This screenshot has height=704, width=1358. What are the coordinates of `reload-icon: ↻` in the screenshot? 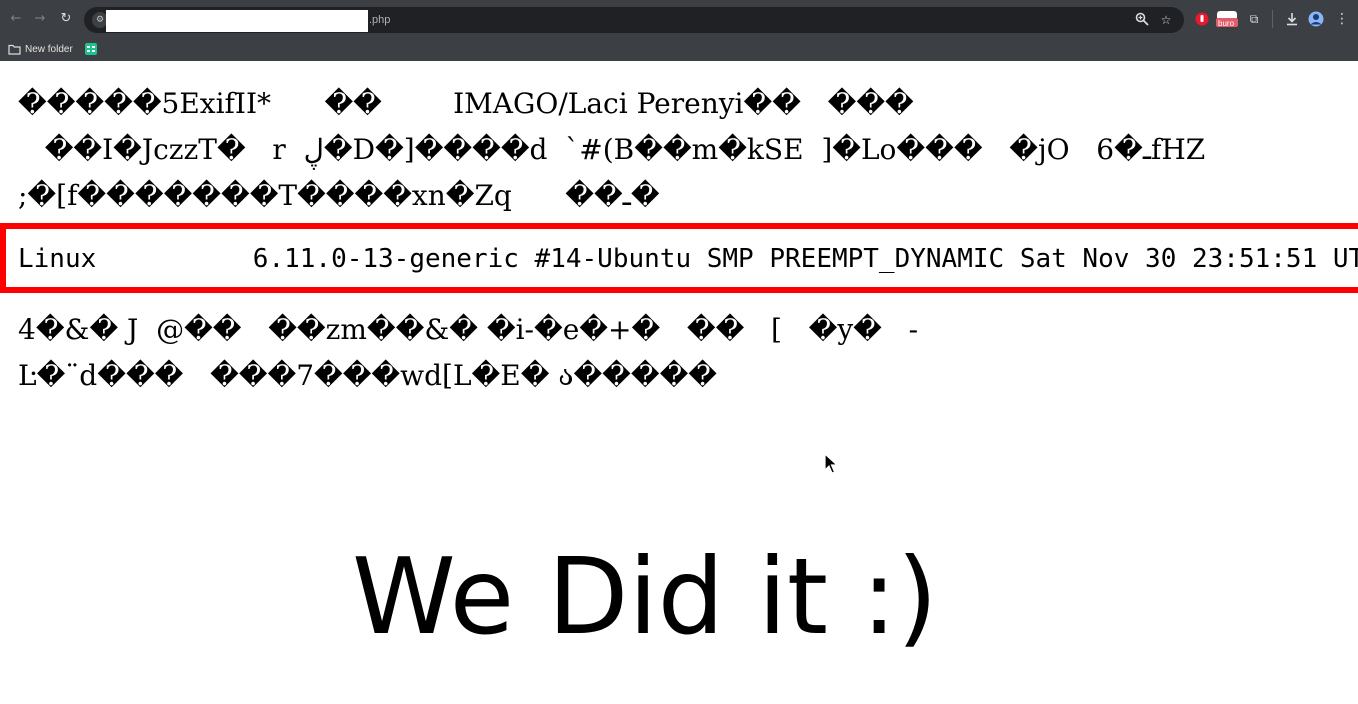 It's located at (66, 19).